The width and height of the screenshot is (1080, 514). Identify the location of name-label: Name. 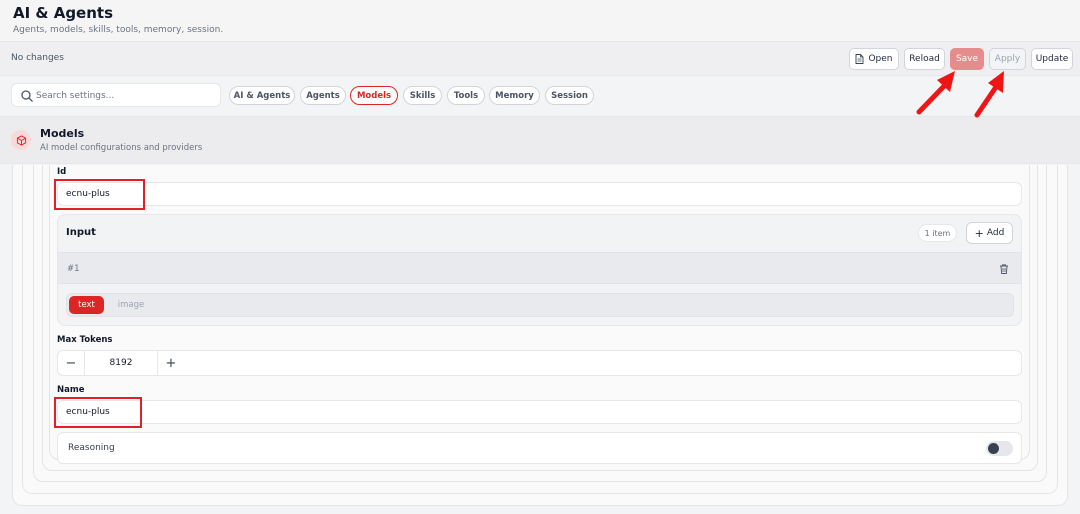
(71, 390).